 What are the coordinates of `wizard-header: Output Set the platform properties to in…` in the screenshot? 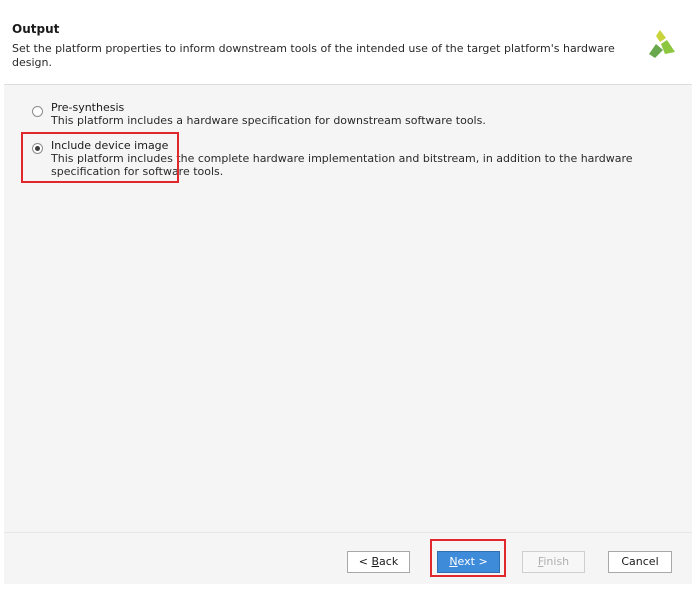 It's located at (348, 42).